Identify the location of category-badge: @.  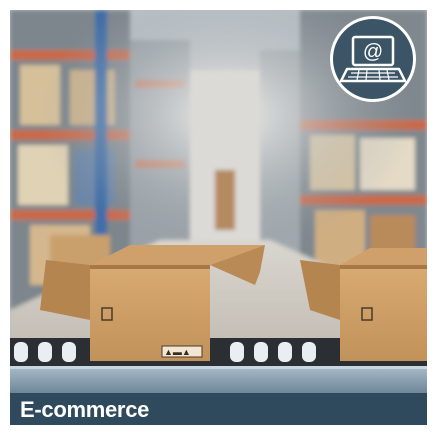
(373, 59).